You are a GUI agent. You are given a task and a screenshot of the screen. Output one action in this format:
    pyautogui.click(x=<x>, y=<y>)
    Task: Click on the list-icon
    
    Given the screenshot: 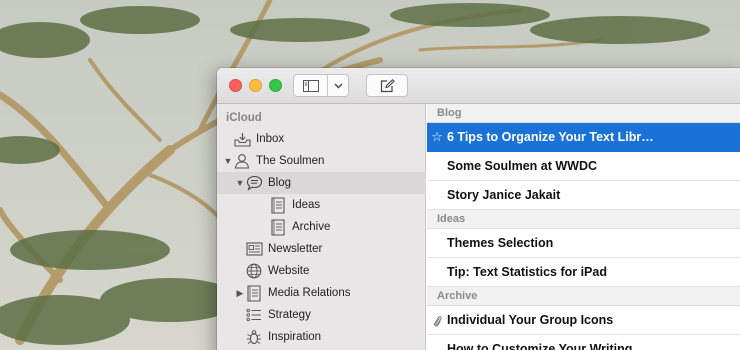 What is the action you would take?
    pyautogui.click(x=254, y=315)
    